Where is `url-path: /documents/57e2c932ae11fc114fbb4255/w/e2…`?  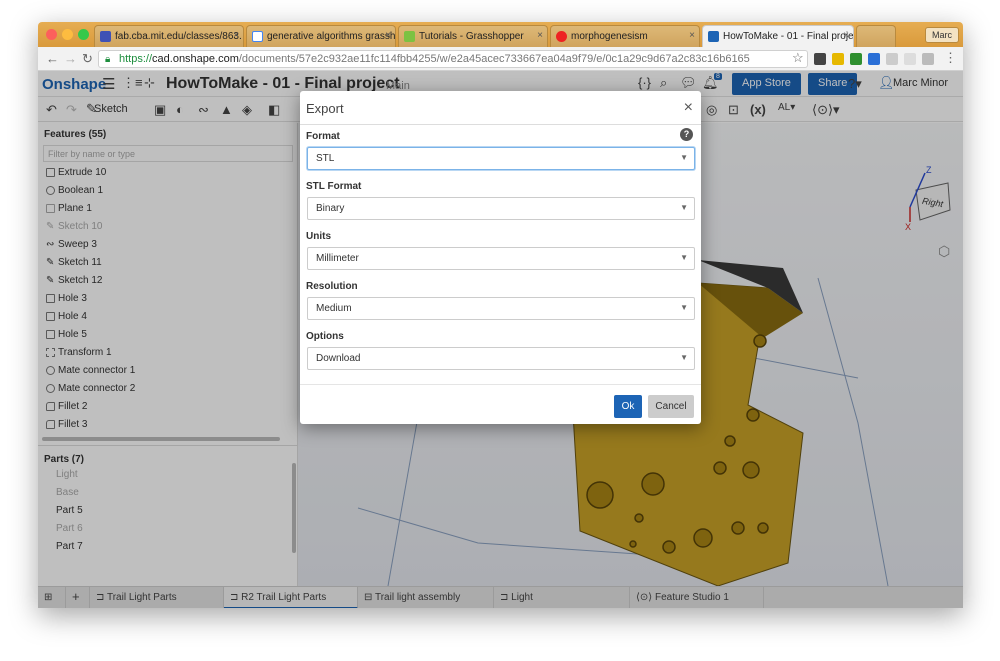
url-path: /documents/57e2c932ae11fc114fbb4255/w/e2… is located at coordinates (494, 59).